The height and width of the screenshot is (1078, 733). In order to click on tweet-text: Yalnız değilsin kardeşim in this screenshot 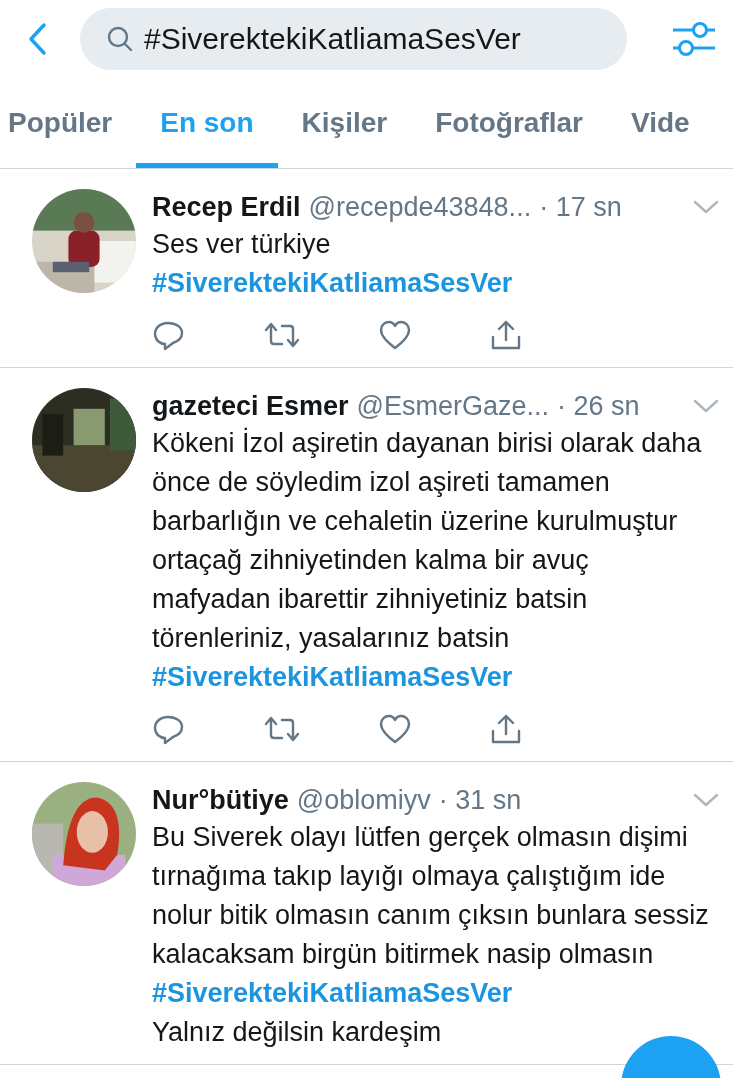, I will do `click(297, 1032)`.